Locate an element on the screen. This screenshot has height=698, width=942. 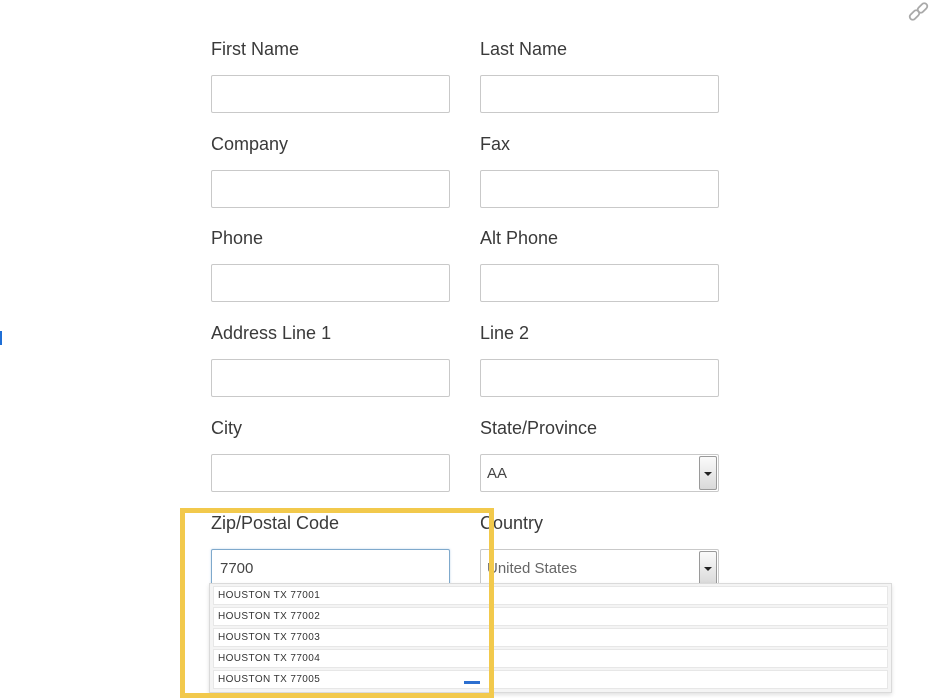
first-name-label: First Name is located at coordinates (255, 49).